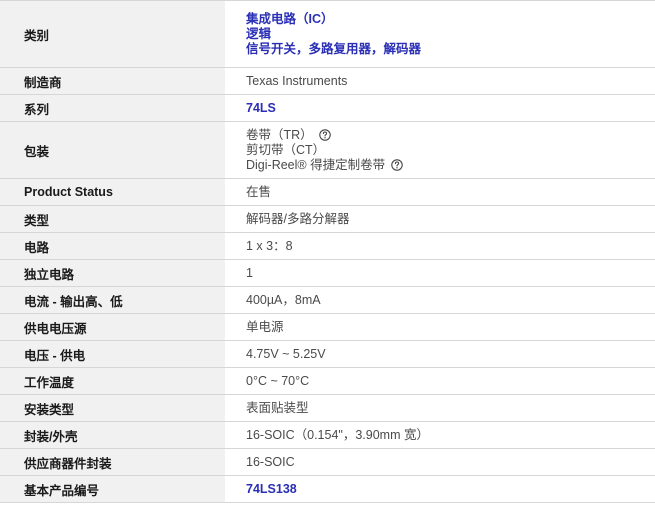  I want to click on independent-circuits-value: 1, so click(249, 272).